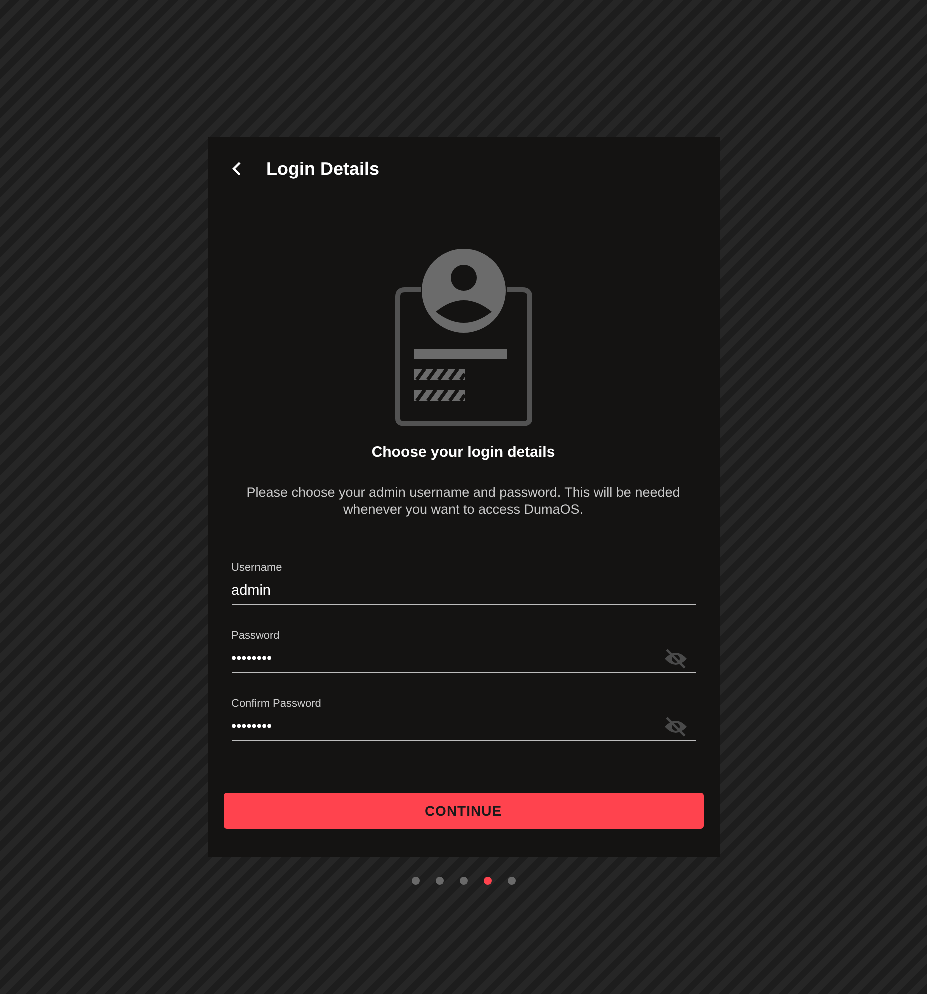 The width and height of the screenshot is (927, 994). Describe the element at coordinates (464, 452) in the screenshot. I see `section-heading: Choose your login details` at that location.